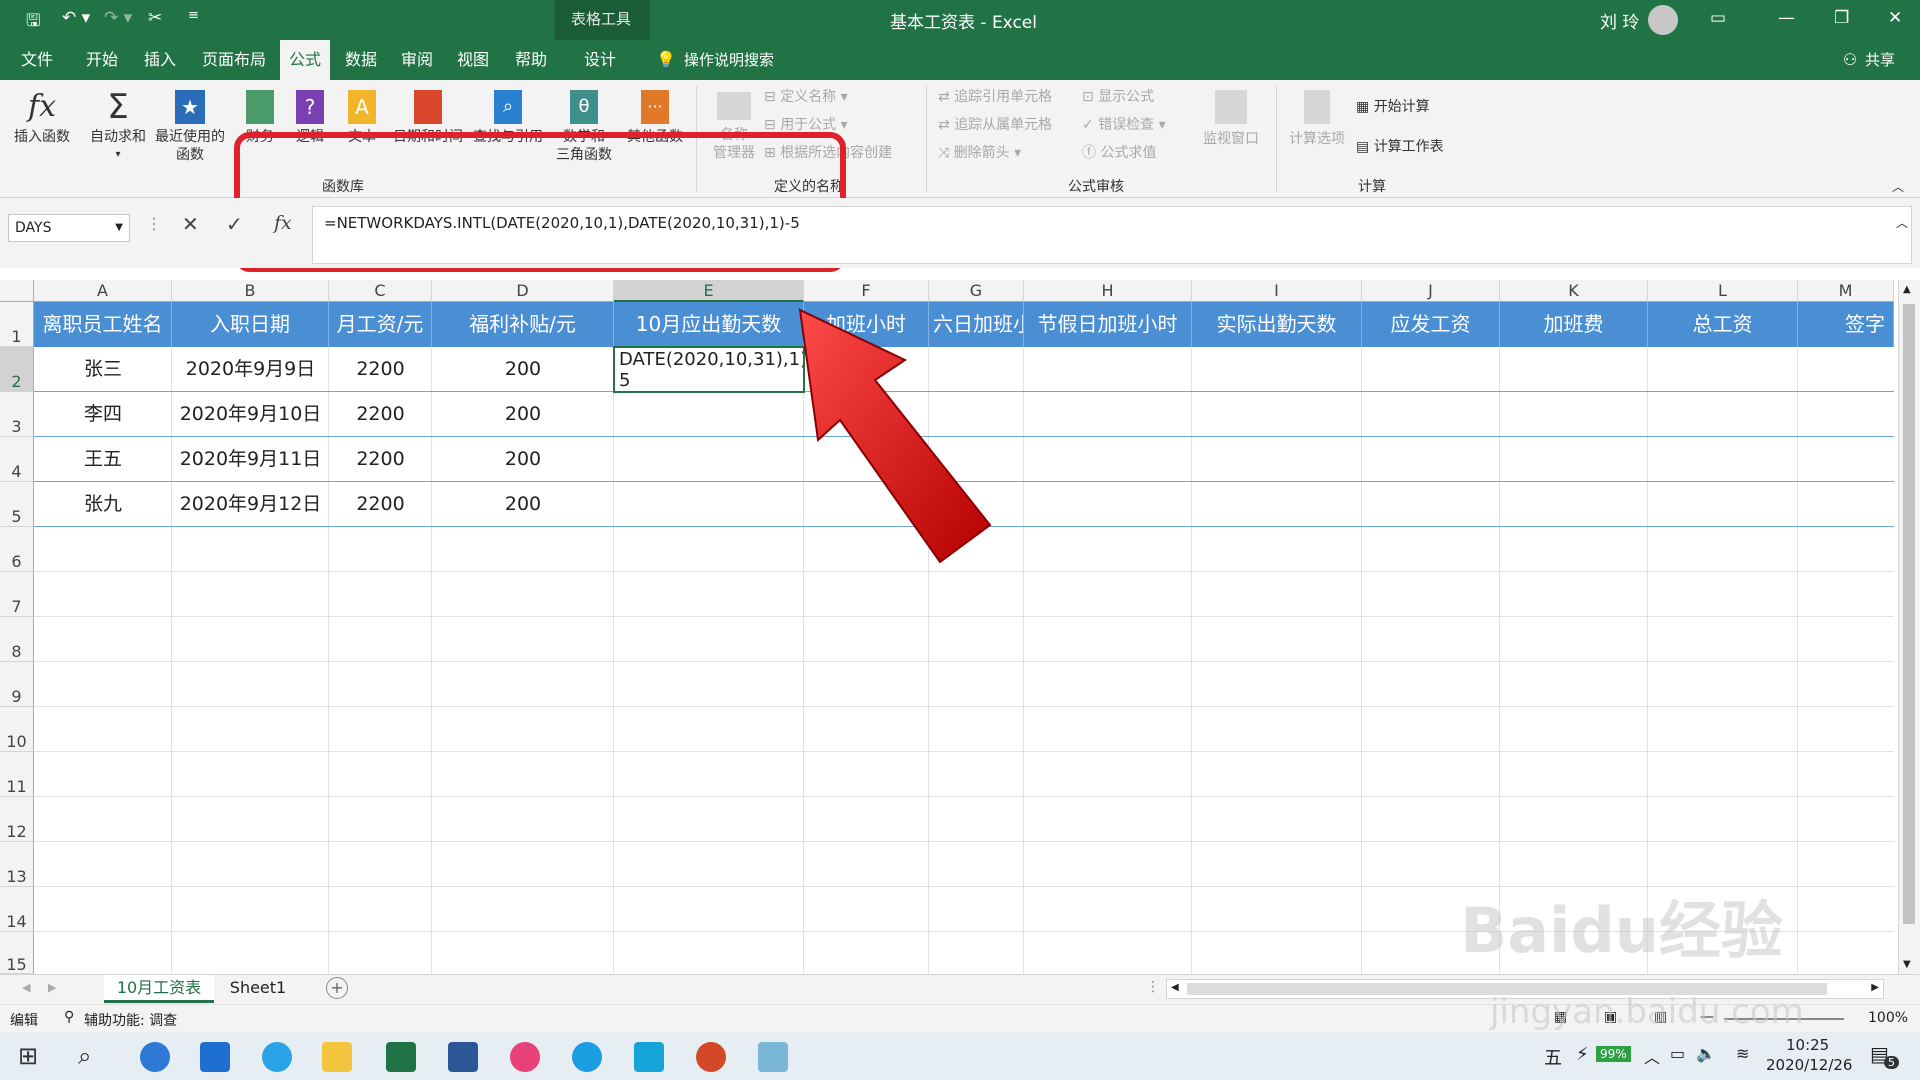  I want to click on tab-file: 文件, so click(37, 60).